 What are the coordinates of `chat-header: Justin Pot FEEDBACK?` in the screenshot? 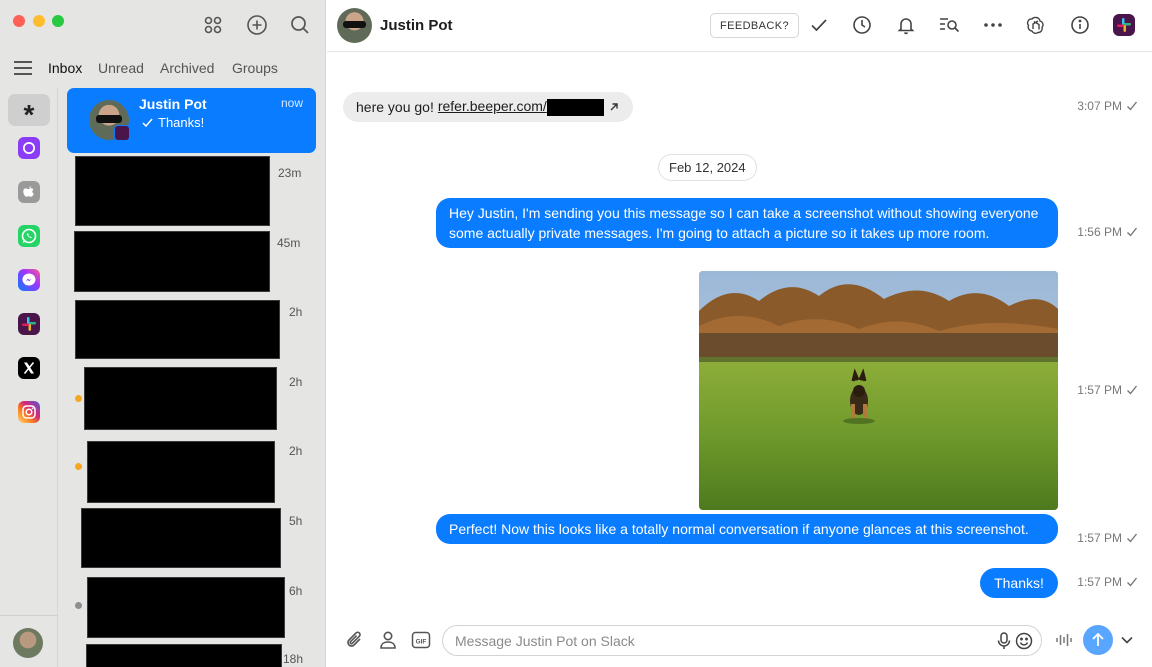 It's located at (739, 26).